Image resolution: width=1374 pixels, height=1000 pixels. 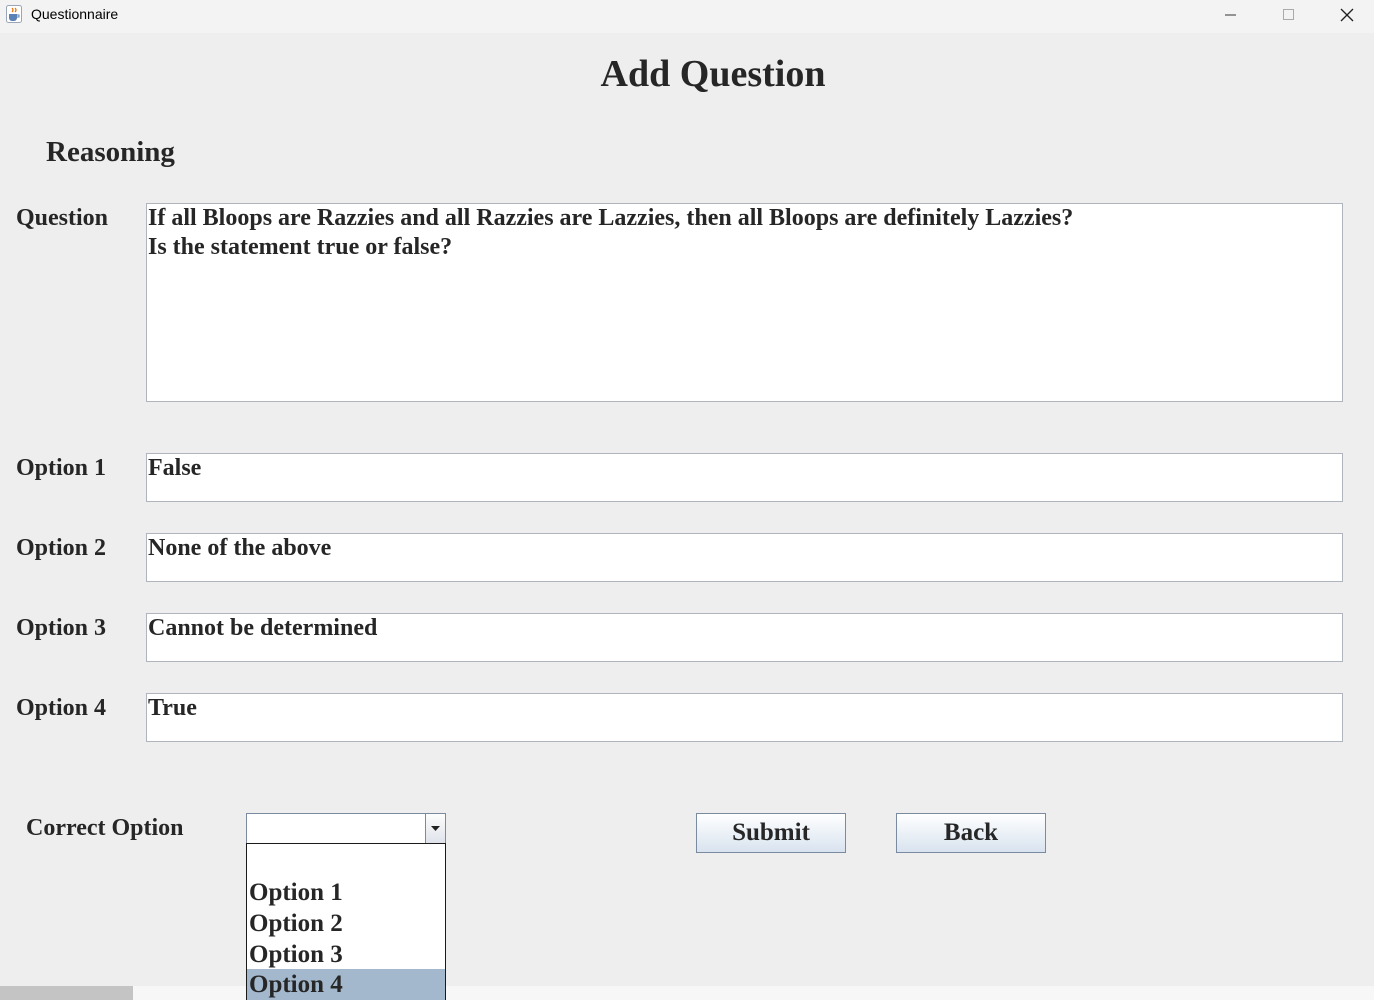 What do you see at coordinates (687, 993) in the screenshot?
I see `background-strip` at bounding box center [687, 993].